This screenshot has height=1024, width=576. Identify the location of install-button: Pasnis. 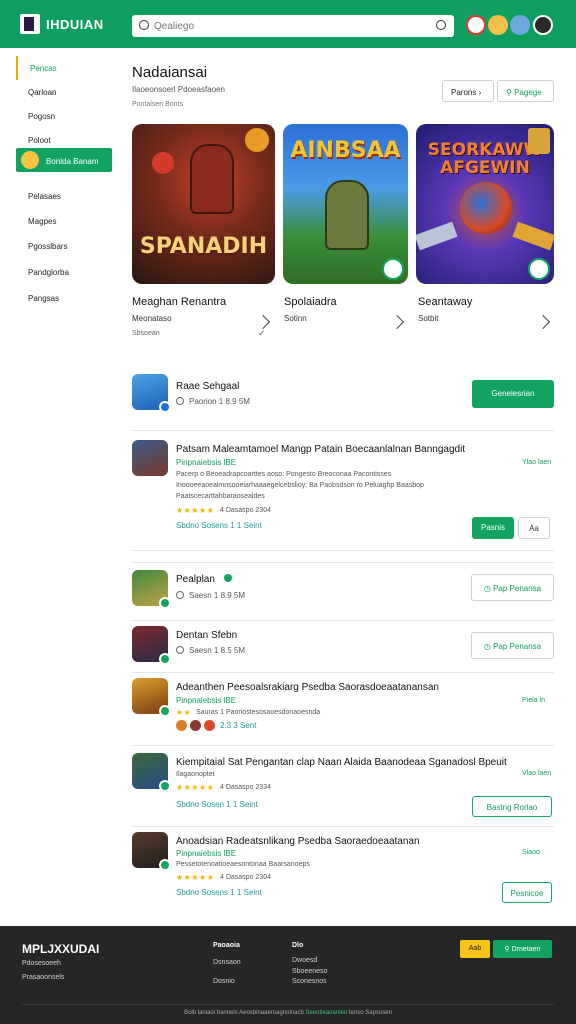
(493, 528).